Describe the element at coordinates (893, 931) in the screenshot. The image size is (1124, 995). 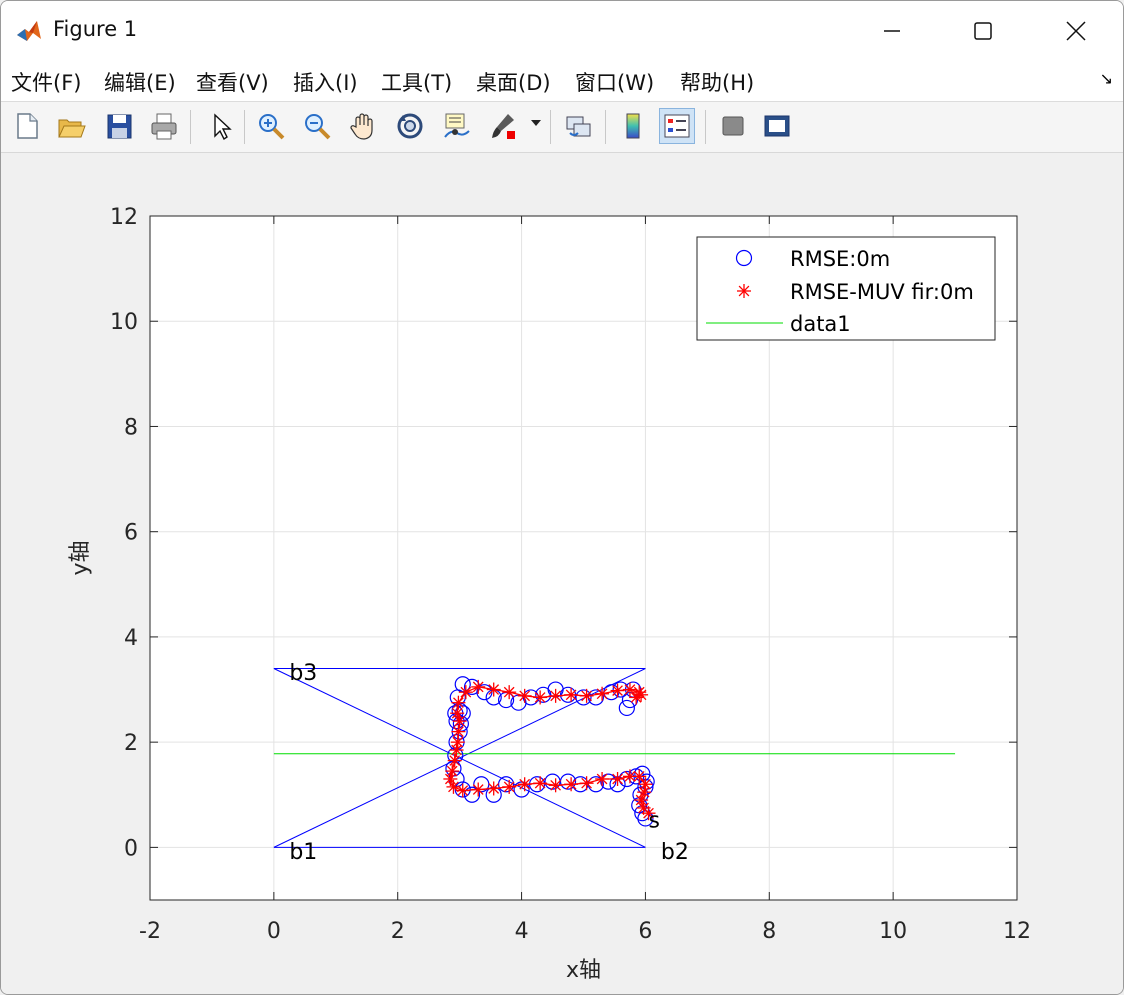
I see `x-tick-label: 10` at that location.